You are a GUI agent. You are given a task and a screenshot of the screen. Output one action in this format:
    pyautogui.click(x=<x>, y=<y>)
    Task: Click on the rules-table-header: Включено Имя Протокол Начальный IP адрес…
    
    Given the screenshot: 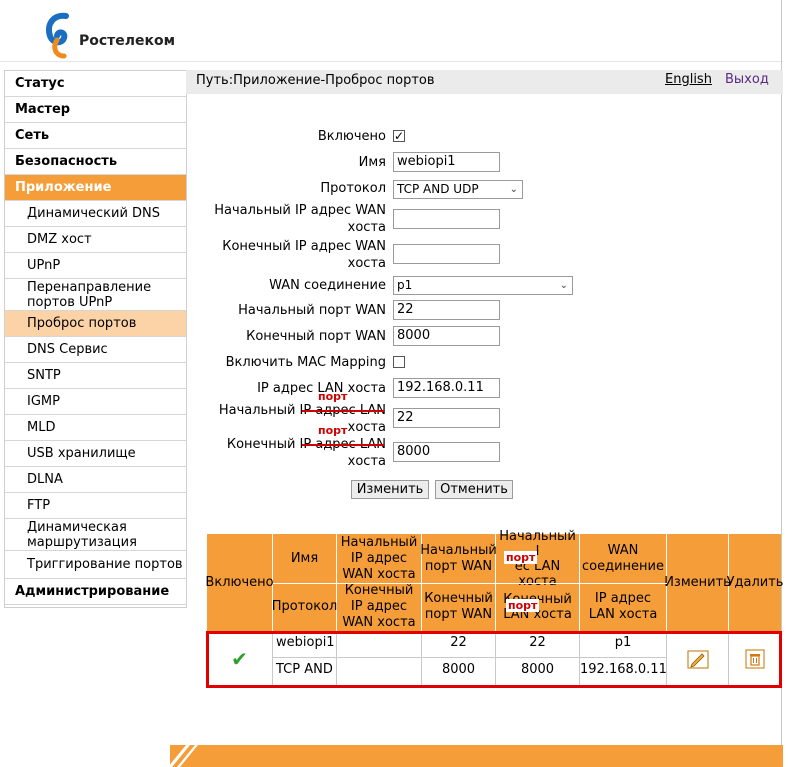 What is the action you would take?
    pyautogui.click(x=494, y=580)
    